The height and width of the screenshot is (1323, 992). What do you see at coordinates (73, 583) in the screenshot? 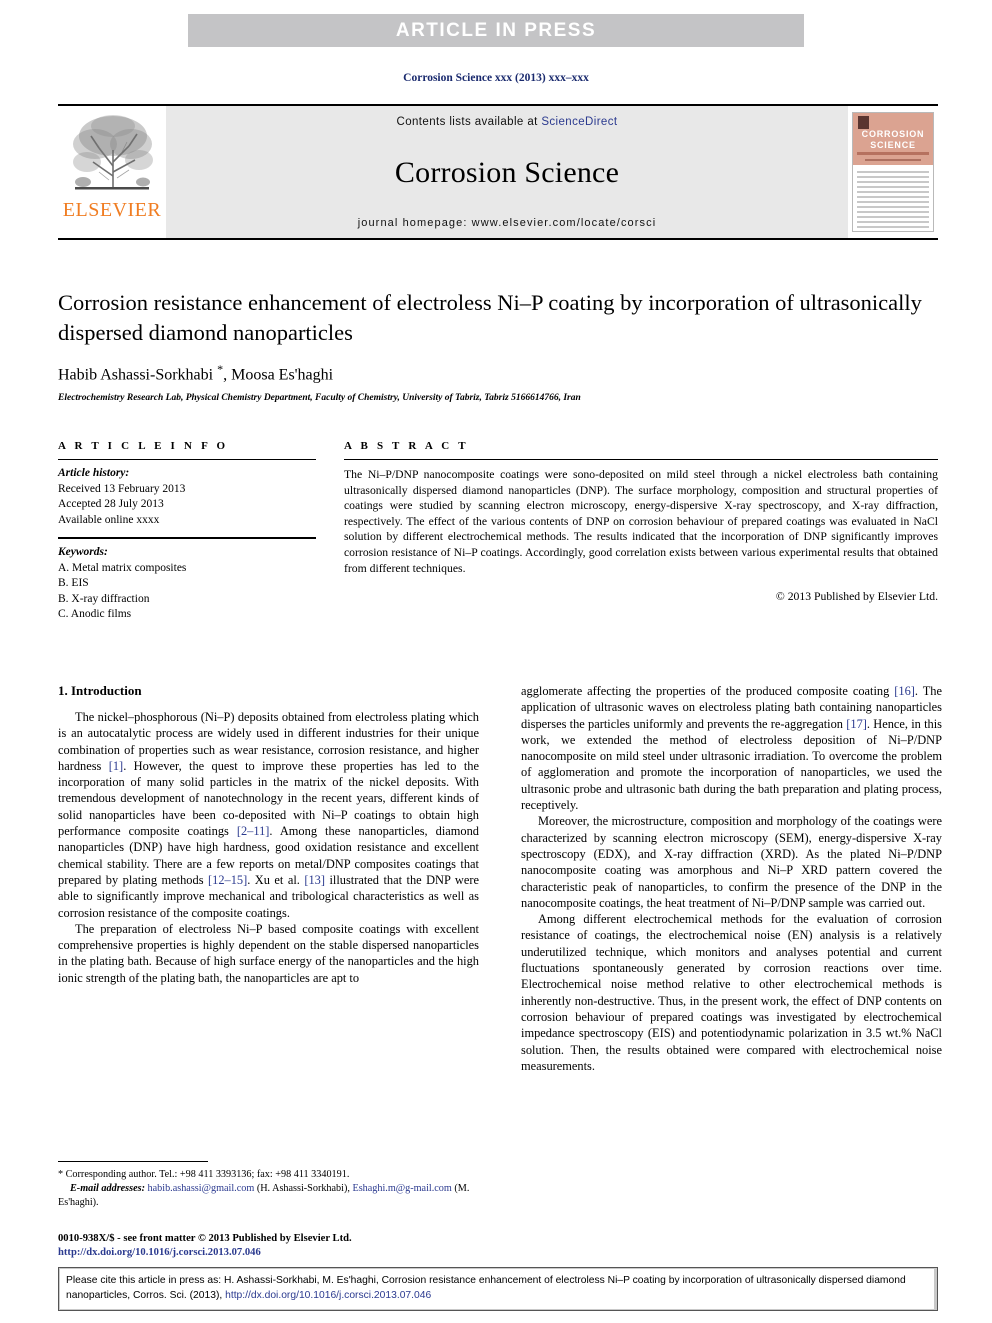
I see `keyword-item: B. EIS` at bounding box center [73, 583].